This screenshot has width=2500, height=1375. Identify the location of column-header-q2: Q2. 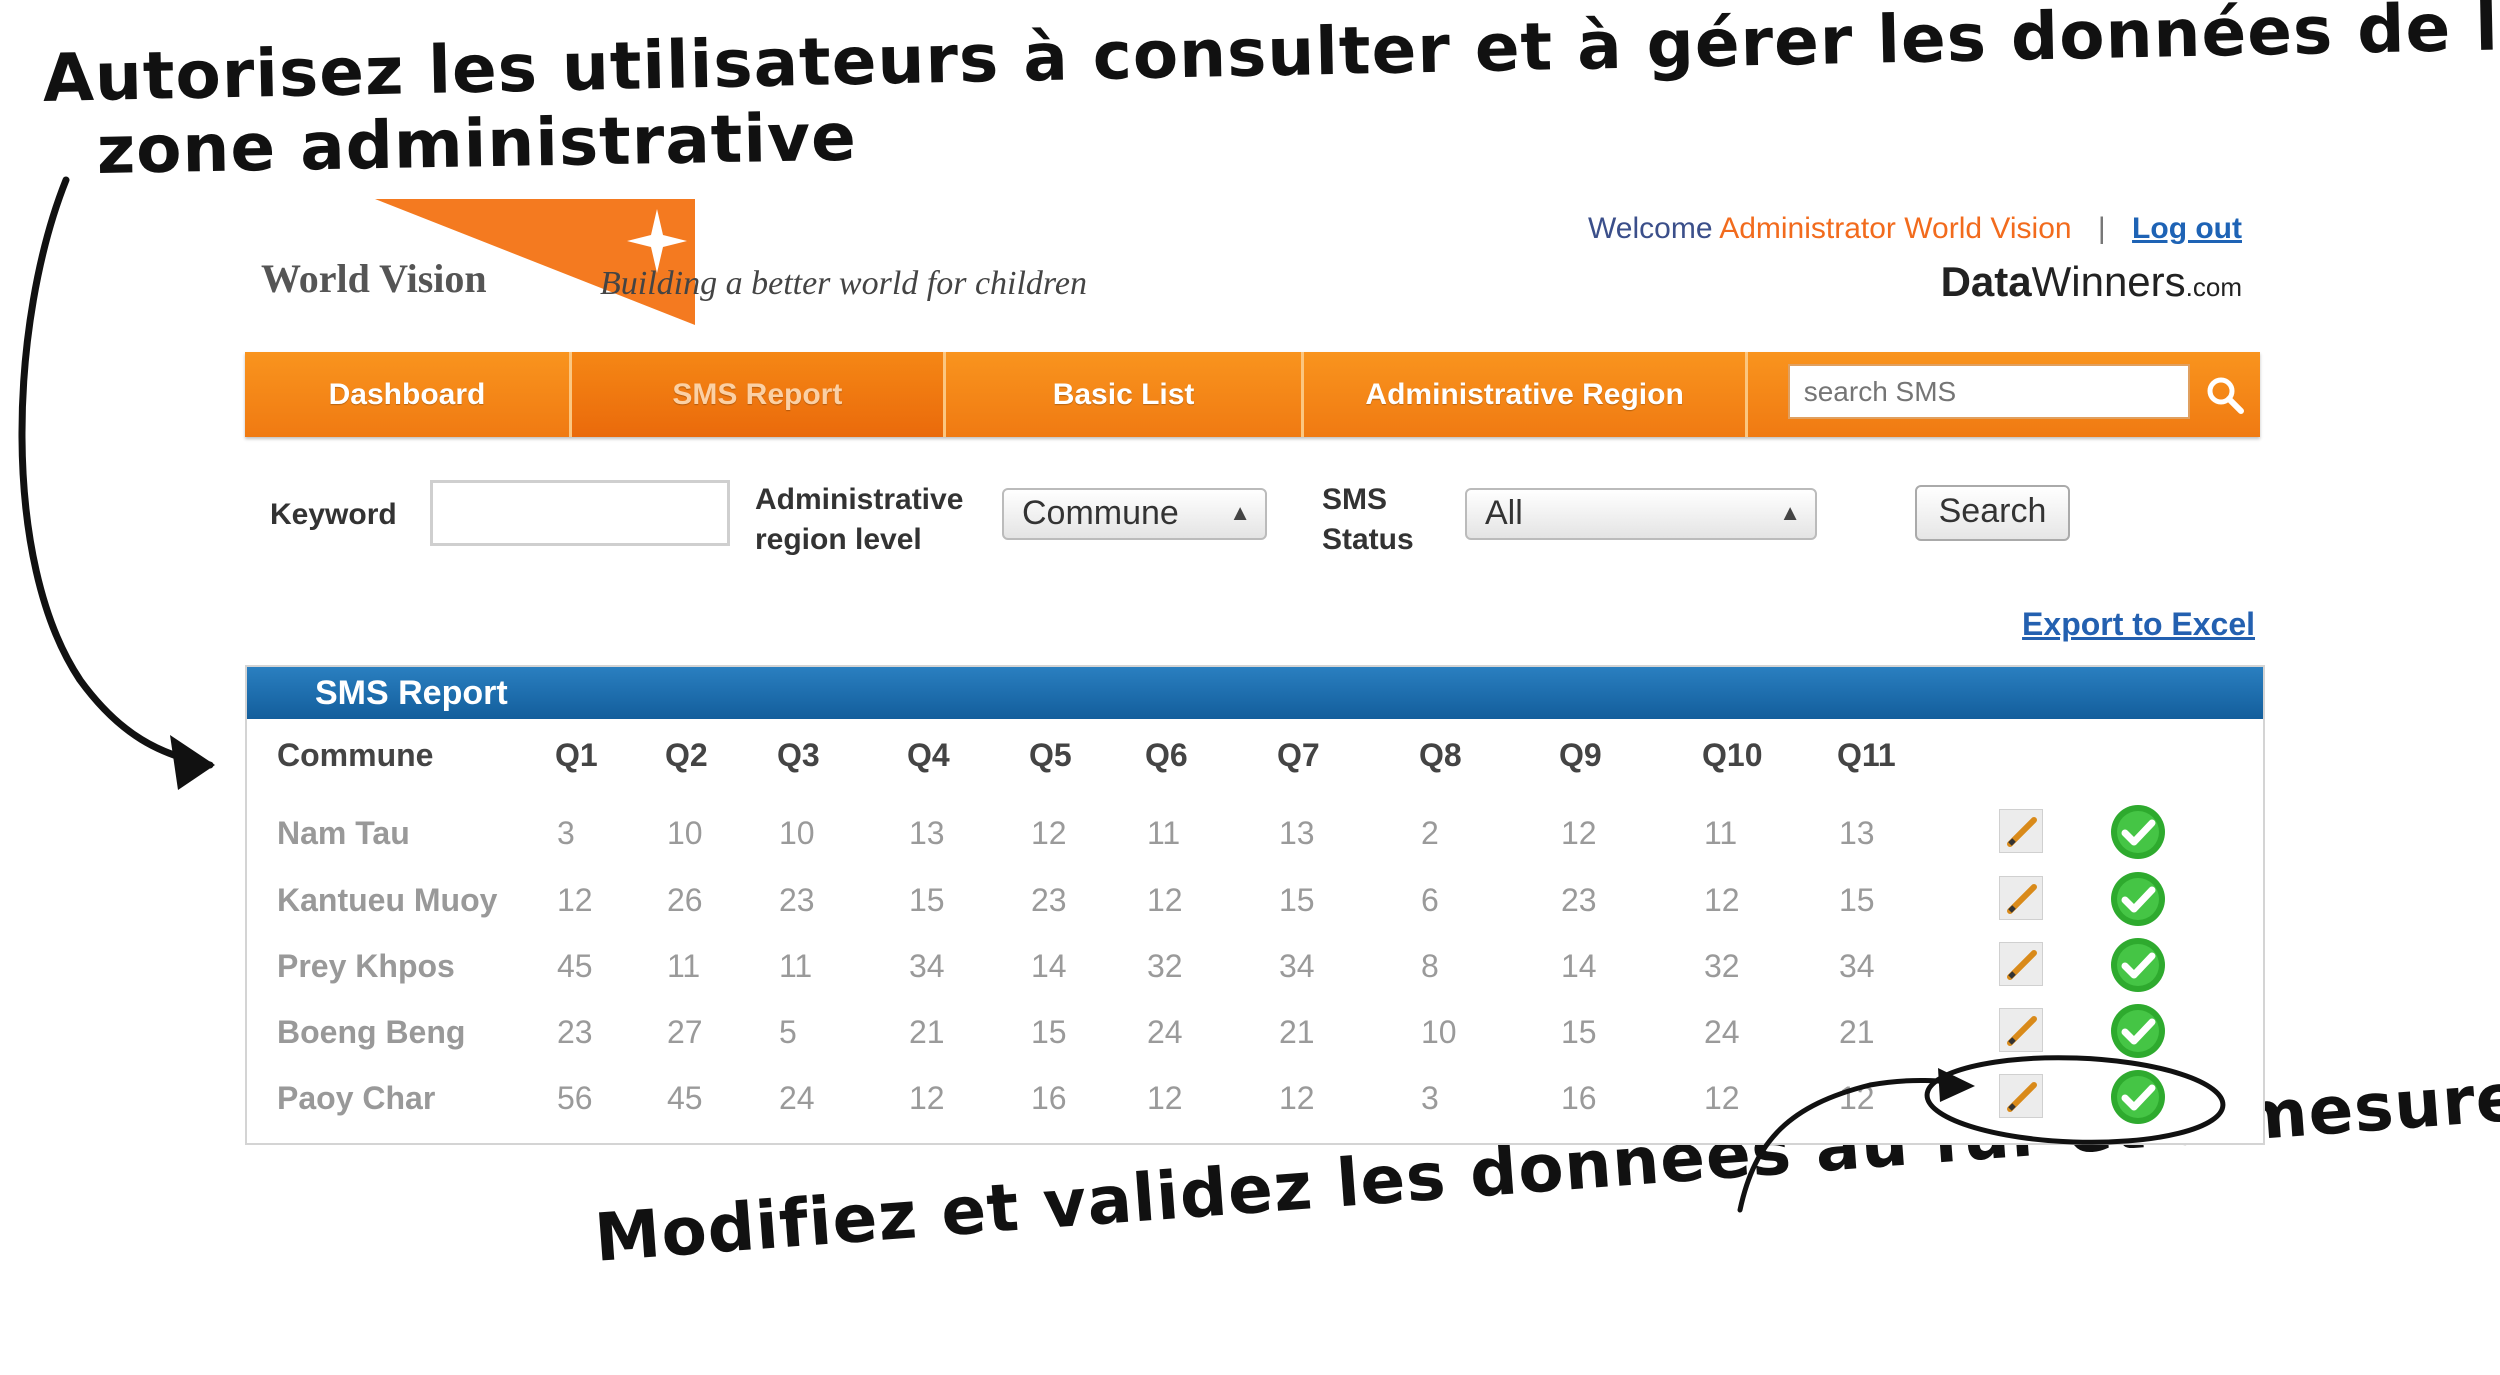
(686, 755).